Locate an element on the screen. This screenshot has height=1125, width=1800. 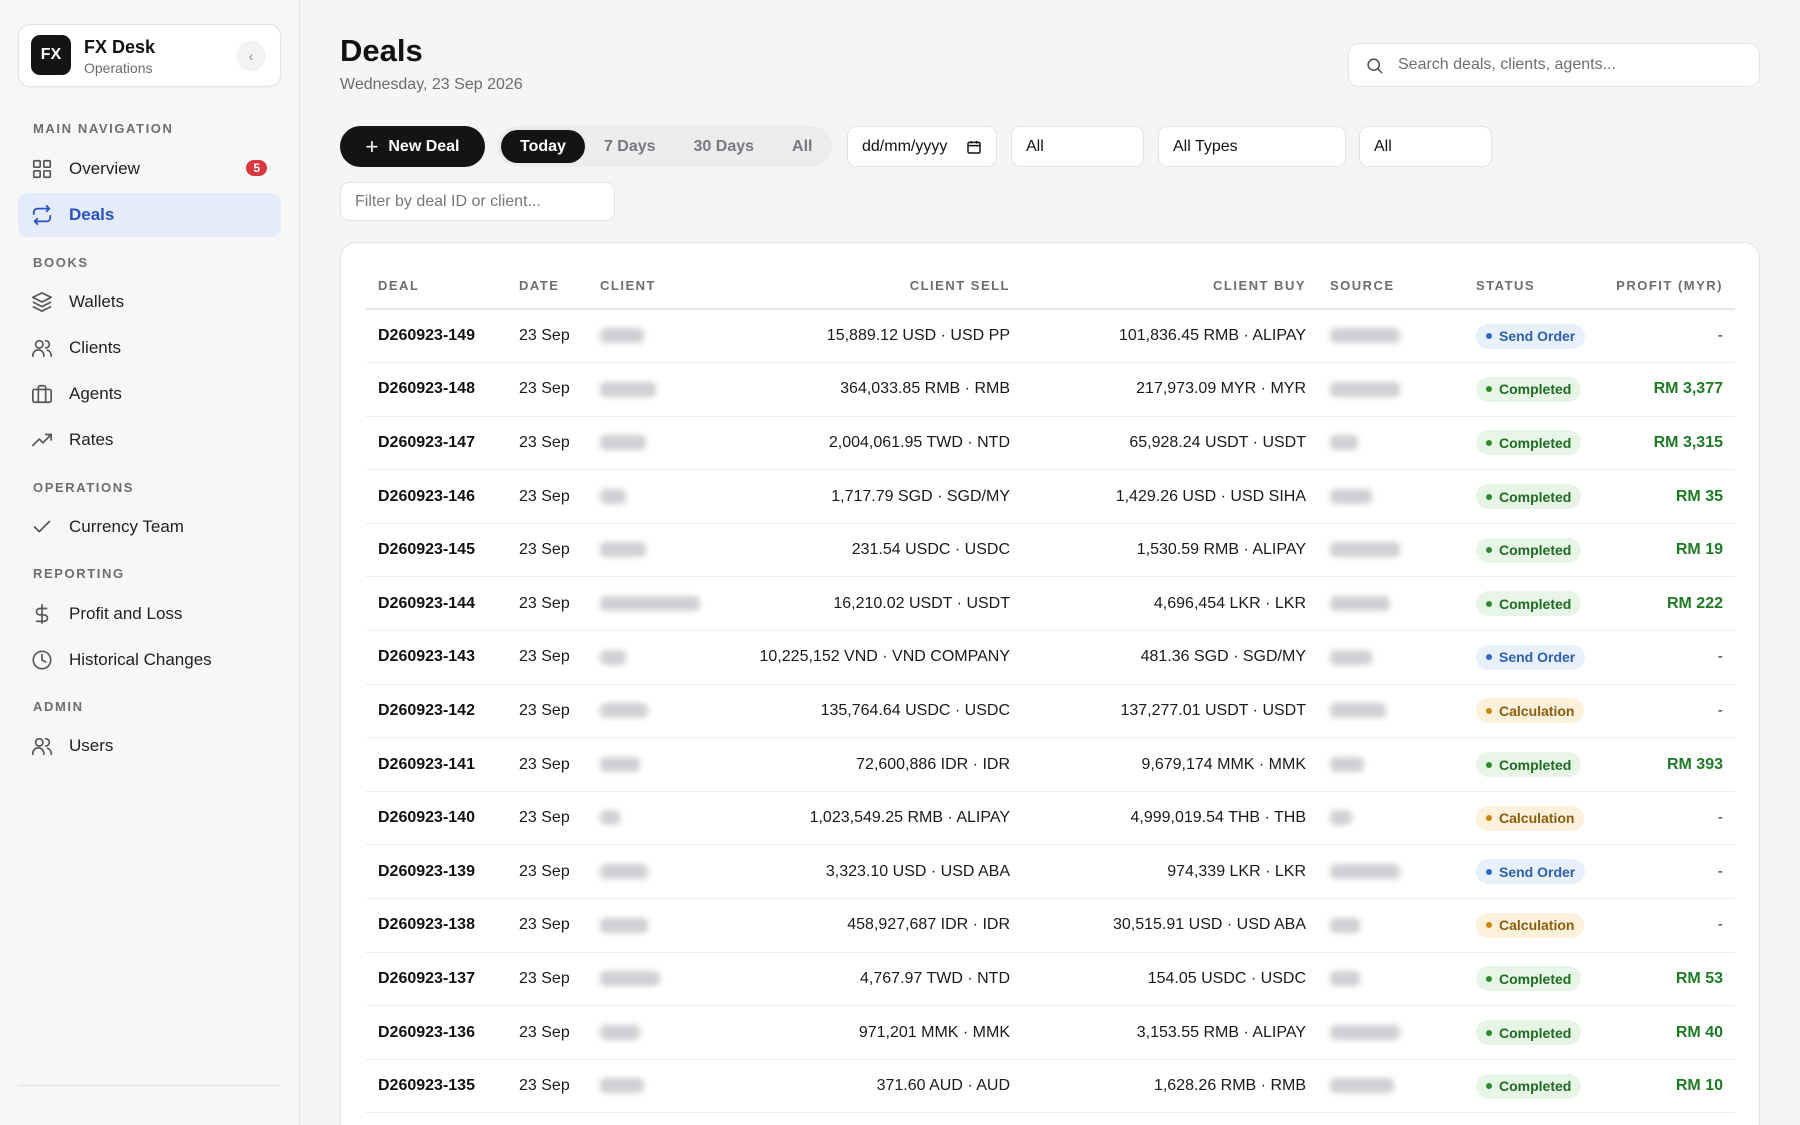
status-badge: Completed is located at coordinates (1529, 497).